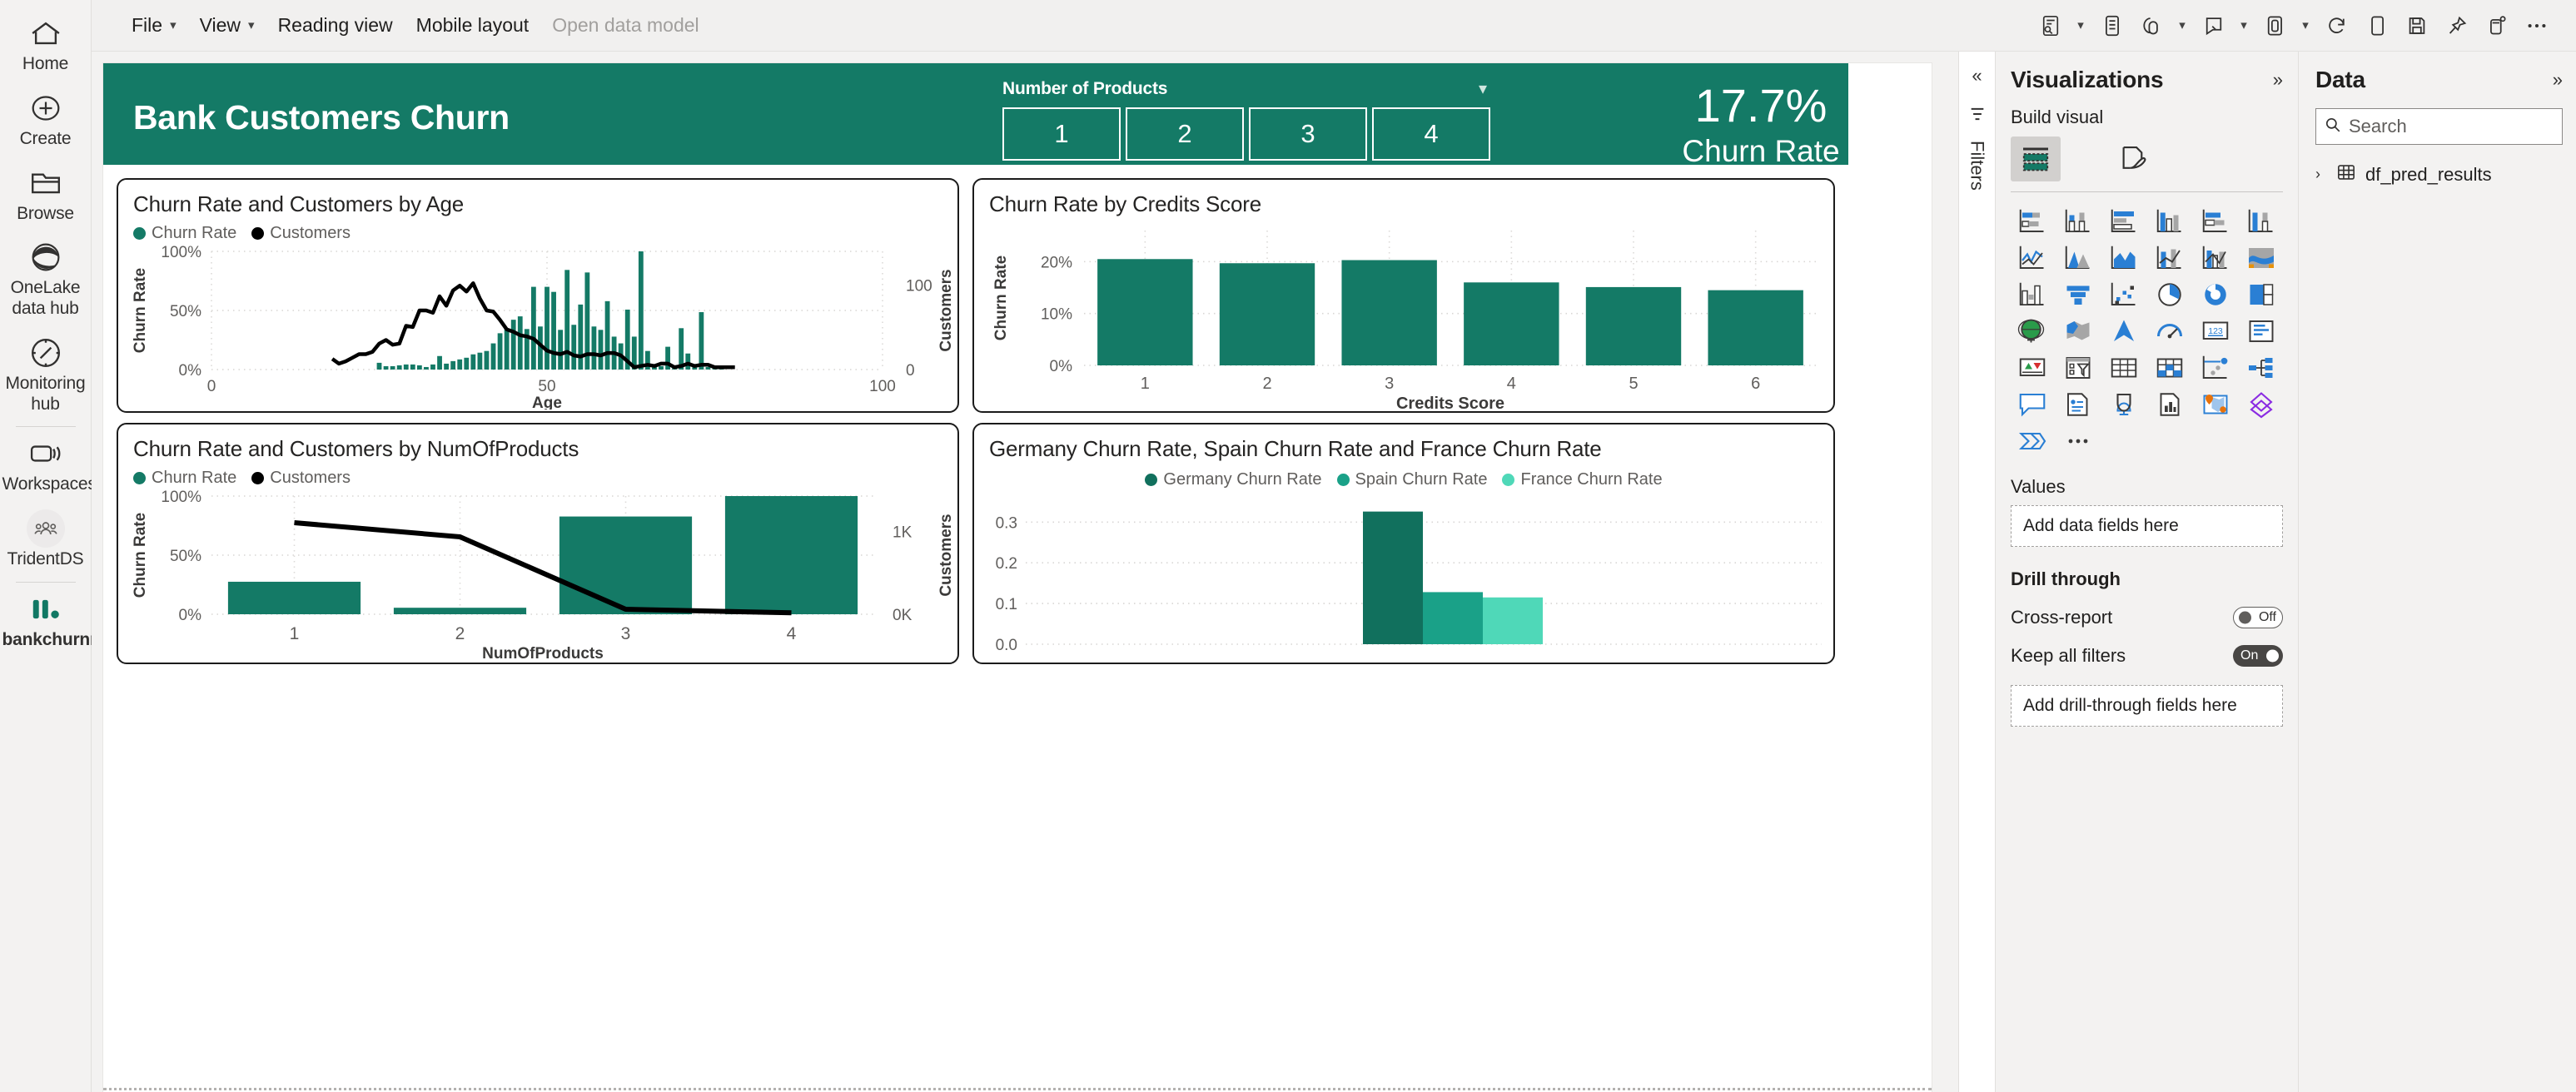 This screenshot has height=1092, width=2576. What do you see at coordinates (2457, 25) in the screenshot?
I see `pin-icon` at bounding box center [2457, 25].